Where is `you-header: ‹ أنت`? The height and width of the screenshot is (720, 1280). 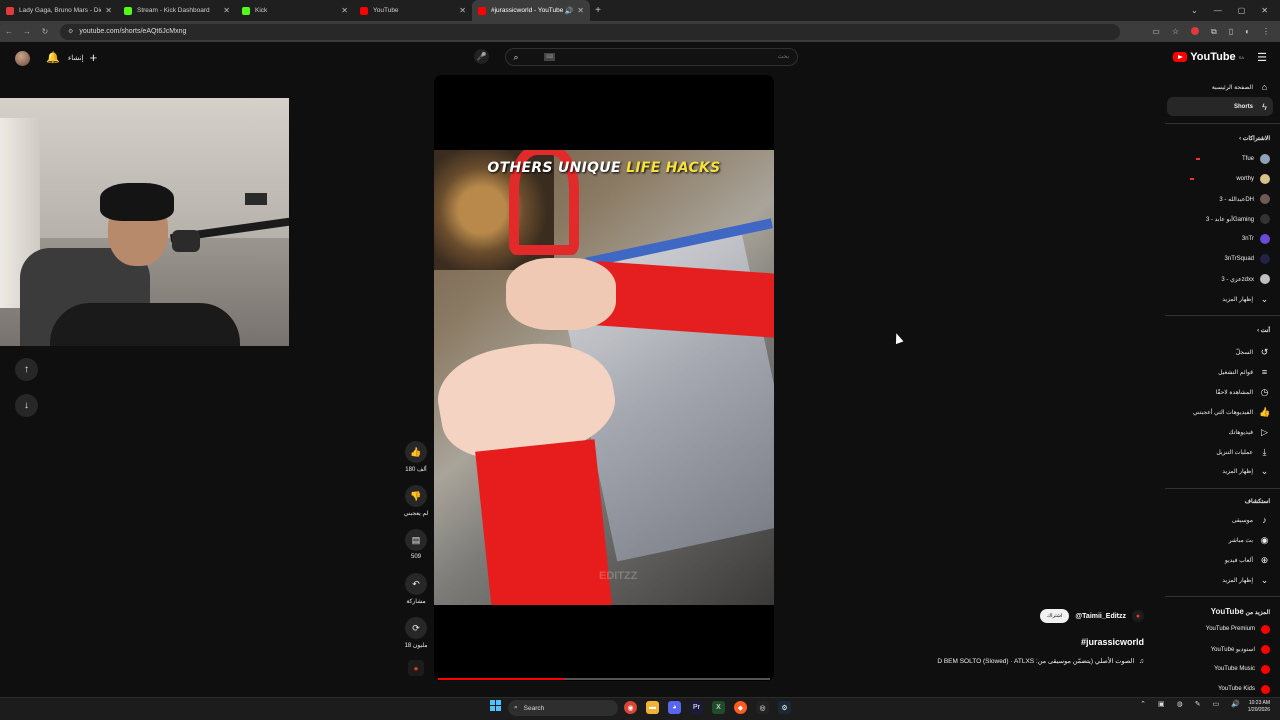 you-header: ‹ أنت is located at coordinates (1263, 330).